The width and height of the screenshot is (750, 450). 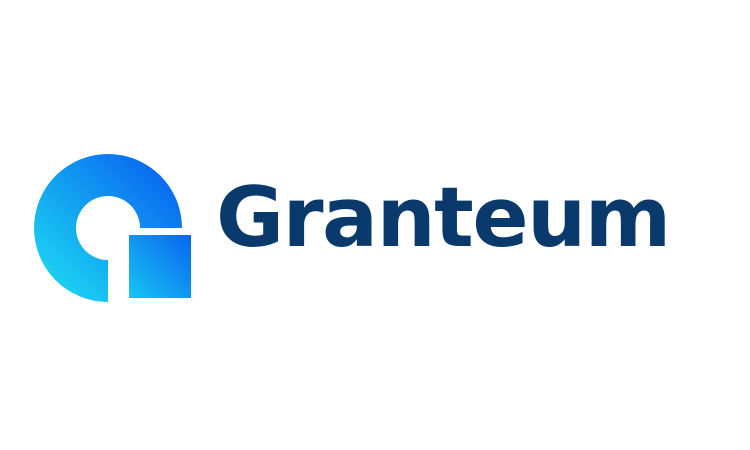 I want to click on brand-wordmark: Granteum, so click(x=443, y=217).